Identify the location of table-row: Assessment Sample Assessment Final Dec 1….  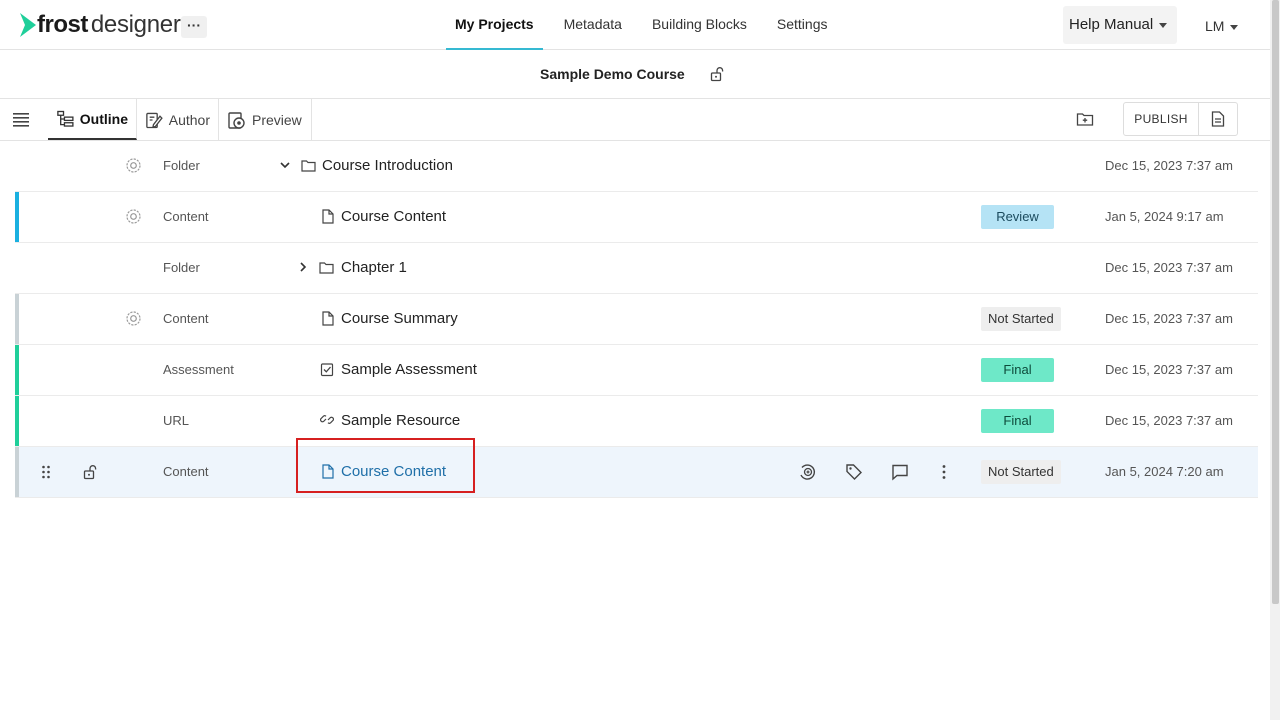
(636, 370).